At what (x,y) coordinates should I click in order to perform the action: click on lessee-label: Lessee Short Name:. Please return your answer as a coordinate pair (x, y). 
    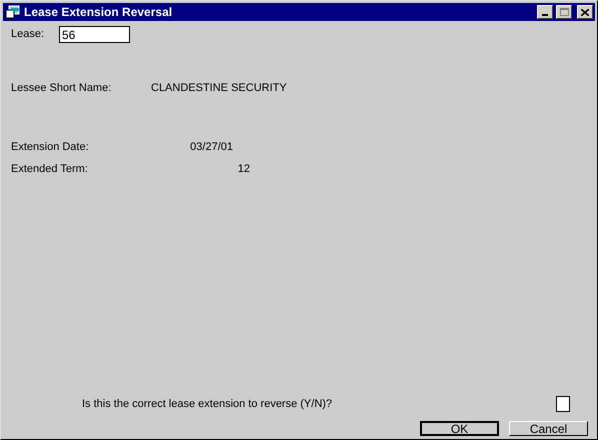
    Looking at the image, I should click on (61, 88).